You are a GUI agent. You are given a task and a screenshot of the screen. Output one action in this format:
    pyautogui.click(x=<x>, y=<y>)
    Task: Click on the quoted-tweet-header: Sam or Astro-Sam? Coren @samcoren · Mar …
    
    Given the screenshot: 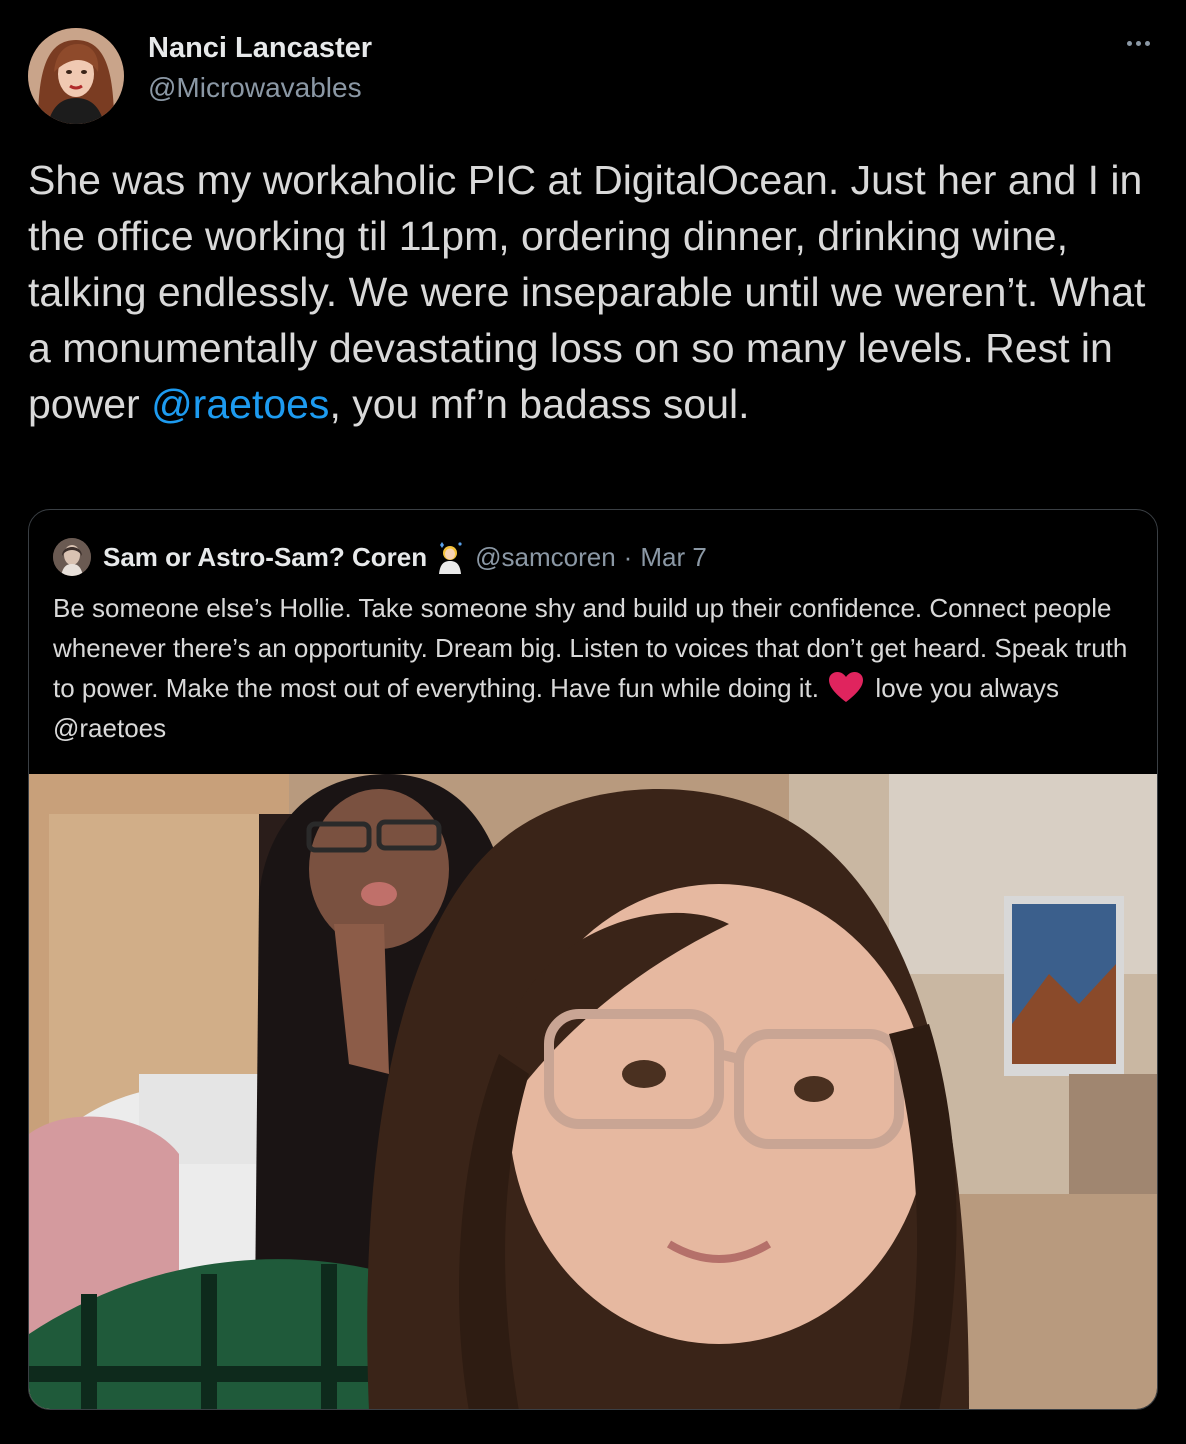 What is the action you would take?
    pyautogui.click(x=380, y=557)
    